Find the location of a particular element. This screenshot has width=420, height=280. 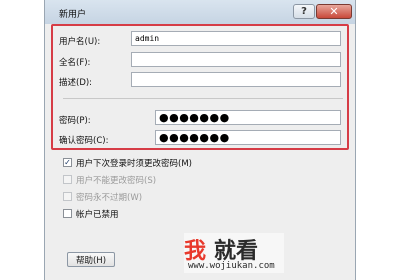

username-field: admin is located at coordinates (236, 38).